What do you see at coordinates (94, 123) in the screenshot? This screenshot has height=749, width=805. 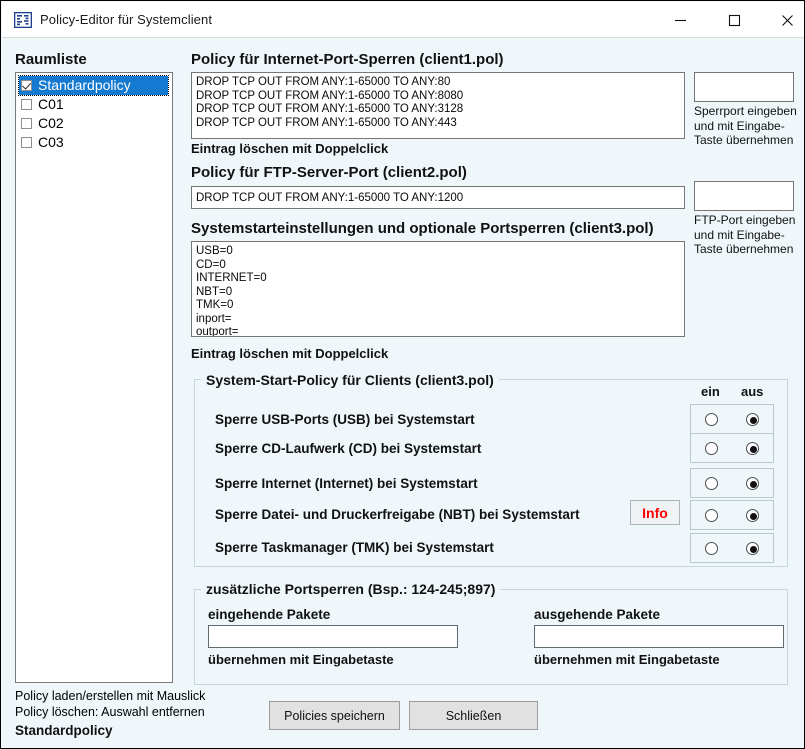 I see `list-item: C02` at bounding box center [94, 123].